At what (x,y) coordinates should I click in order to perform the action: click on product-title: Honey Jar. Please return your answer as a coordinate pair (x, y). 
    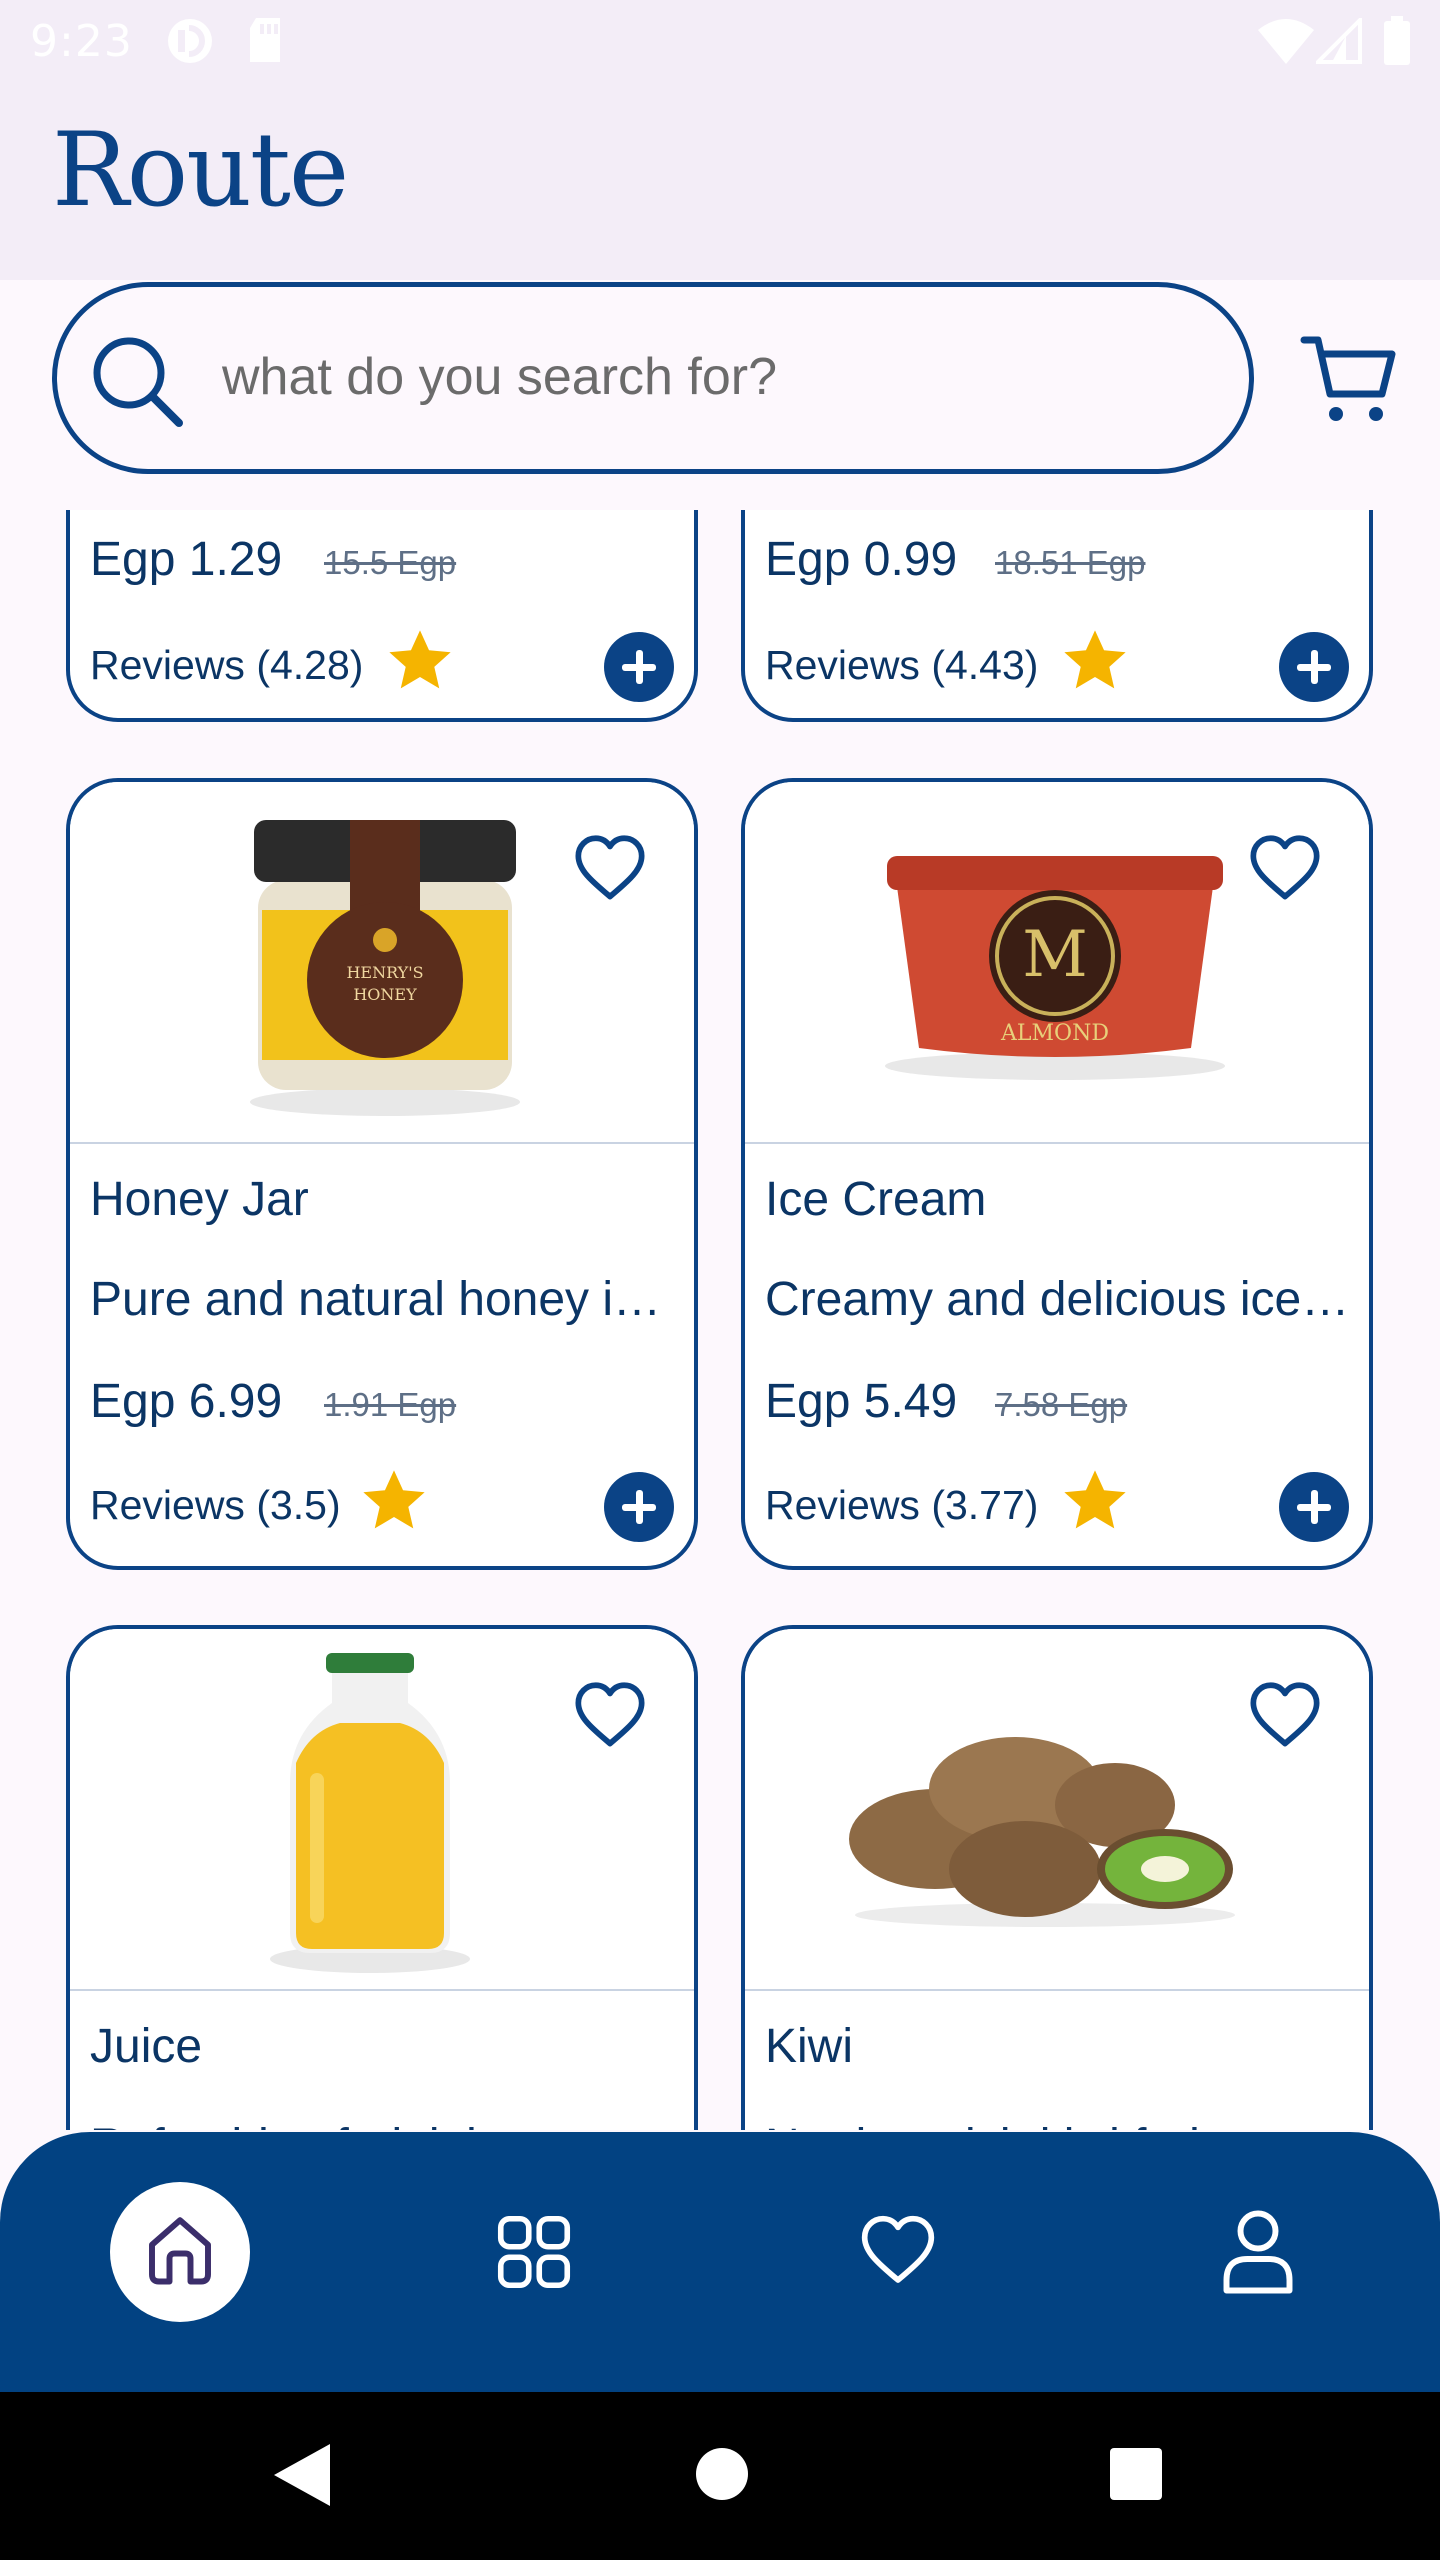
    Looking at the image, I should click on (199, 1199).